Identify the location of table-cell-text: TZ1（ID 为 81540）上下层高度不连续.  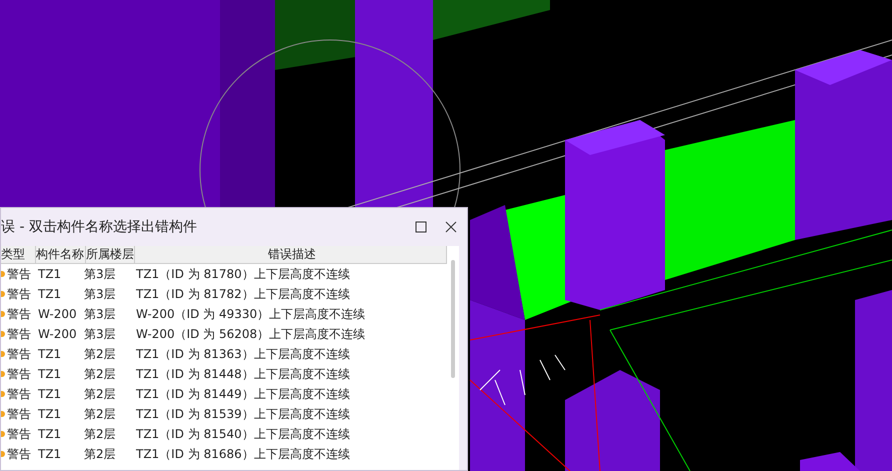
(243, 434).